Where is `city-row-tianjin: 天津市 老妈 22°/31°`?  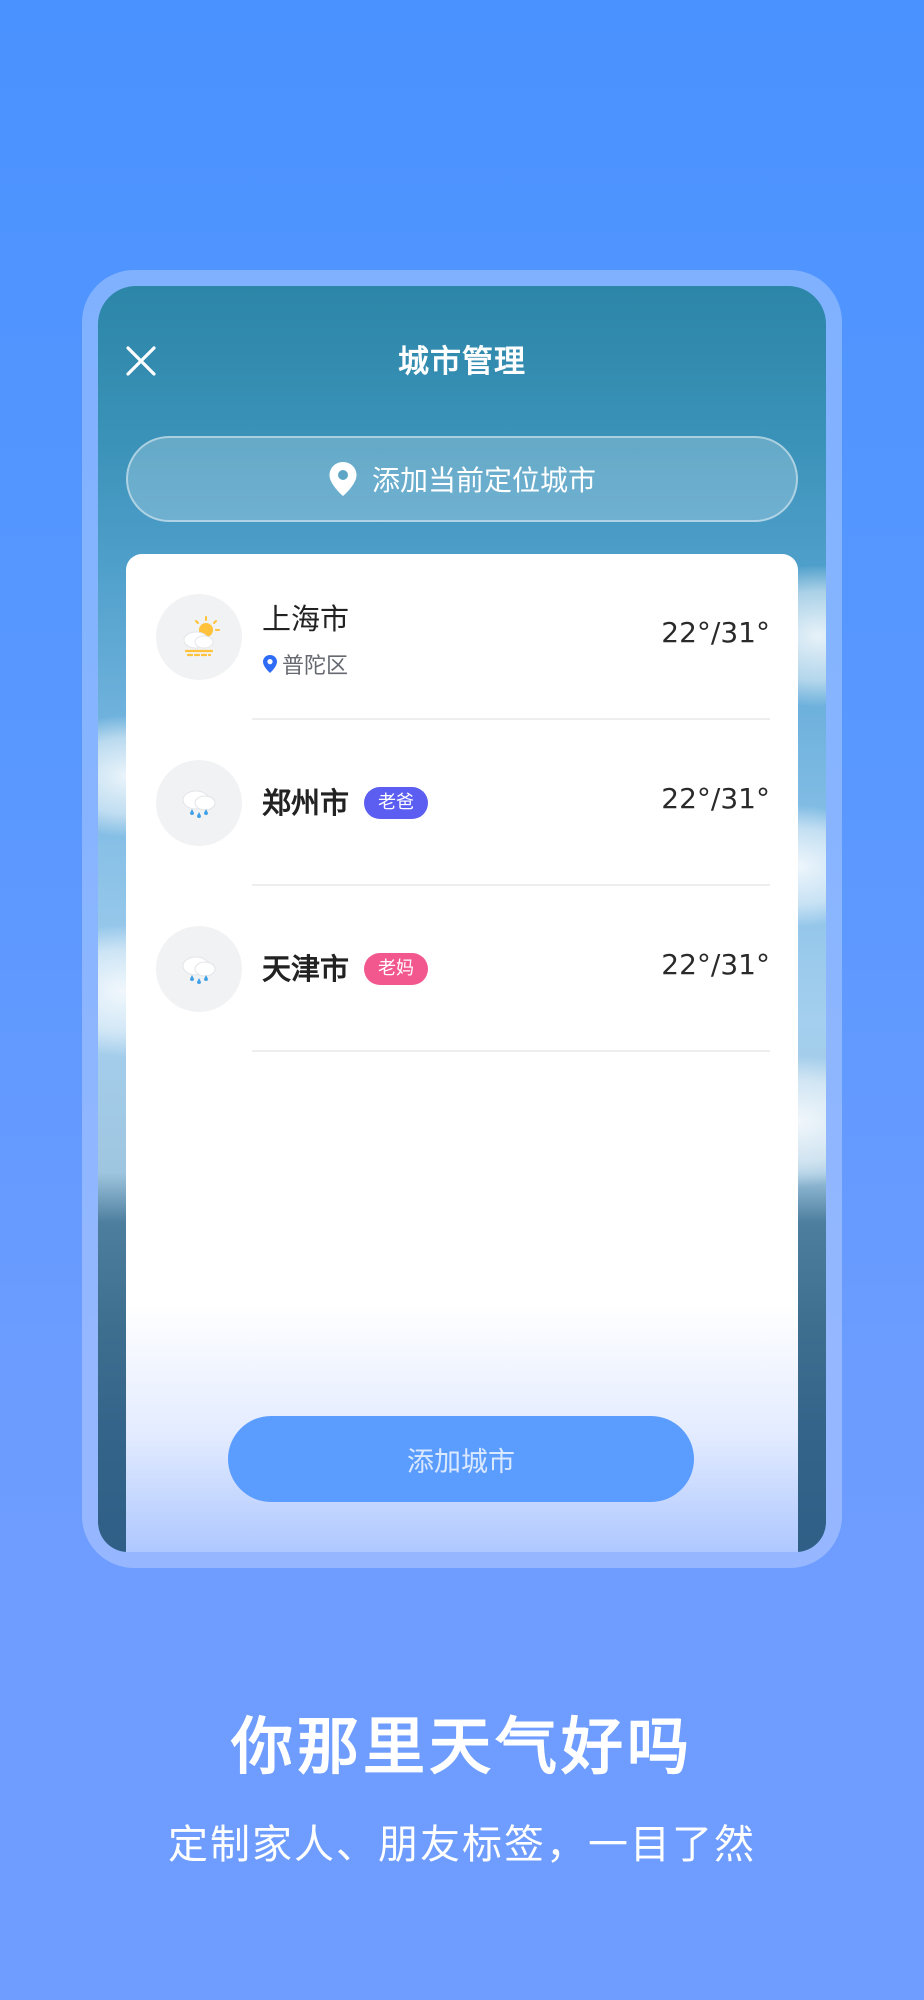 city-row-tianjin: 天津市 老妈 22°/31° is located at coordinates (462, 969).